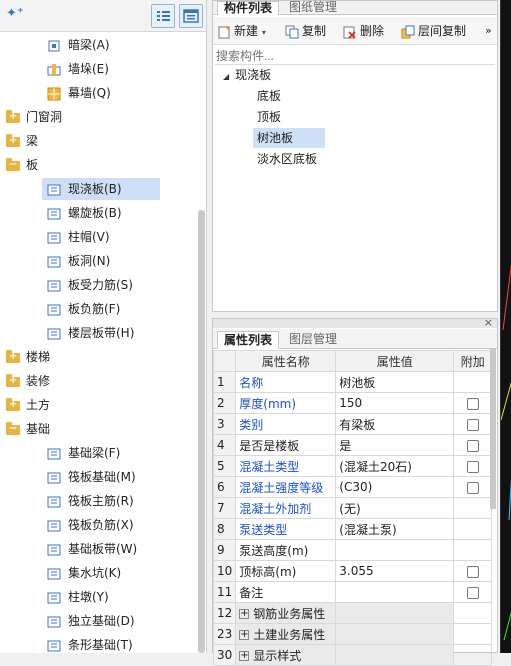 The height and width of the screenshot is (666, 511). Describe the element at coordinates (488, 31) in the screenshot. I see `more-icon: »` at that location.